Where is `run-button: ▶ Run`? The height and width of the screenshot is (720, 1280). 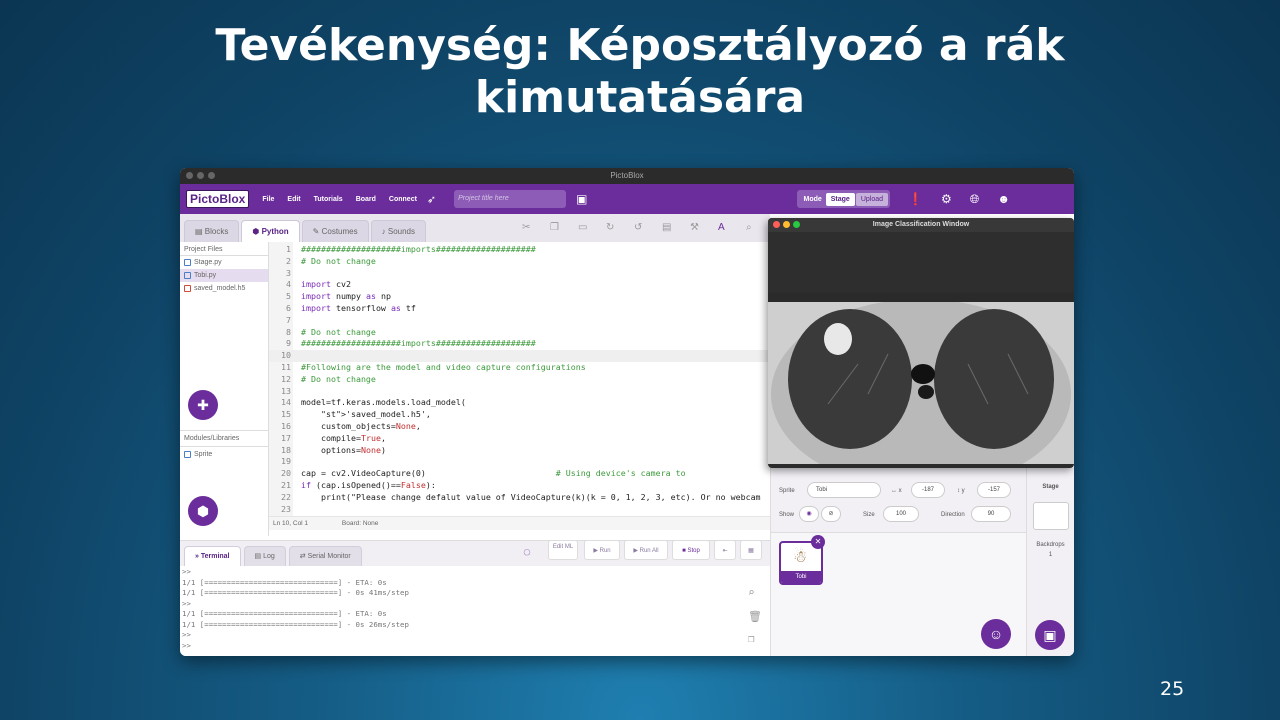 run-button: ▶ Run is located at coordinates (602, 550).